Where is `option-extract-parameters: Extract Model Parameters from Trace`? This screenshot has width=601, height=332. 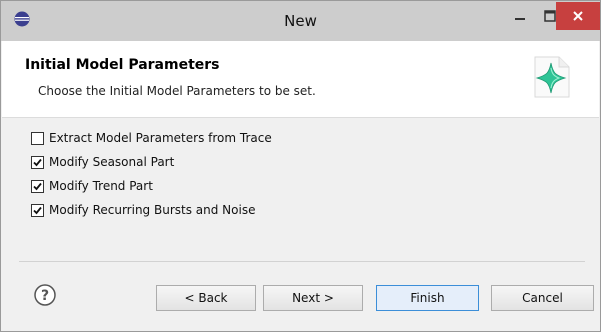 option-extract-parameters: Extract Model Parameters from Trace is located at coordinates (151, 138).